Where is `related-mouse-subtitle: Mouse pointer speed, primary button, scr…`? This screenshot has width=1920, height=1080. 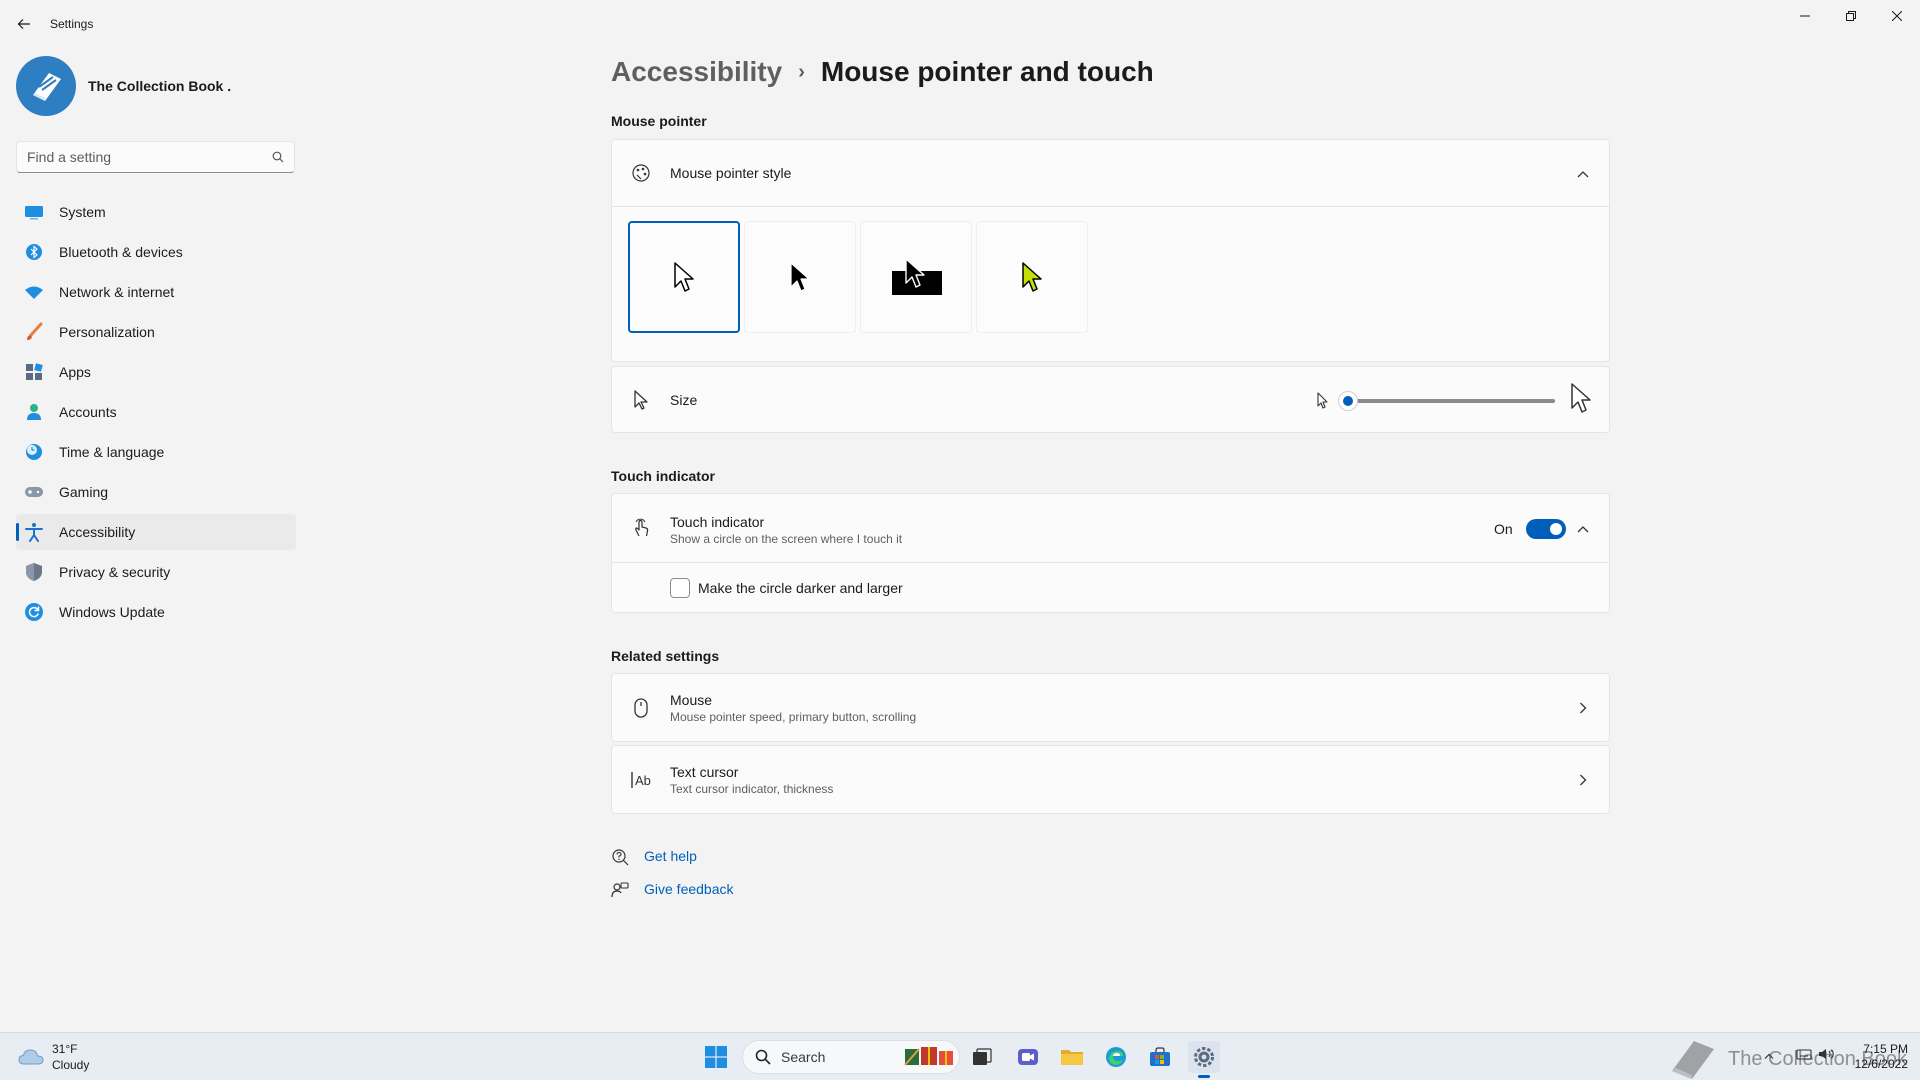 related-mouse-subtitle: Mouse pointer speed, primary button, scr… is located at coordinates (793, 717).